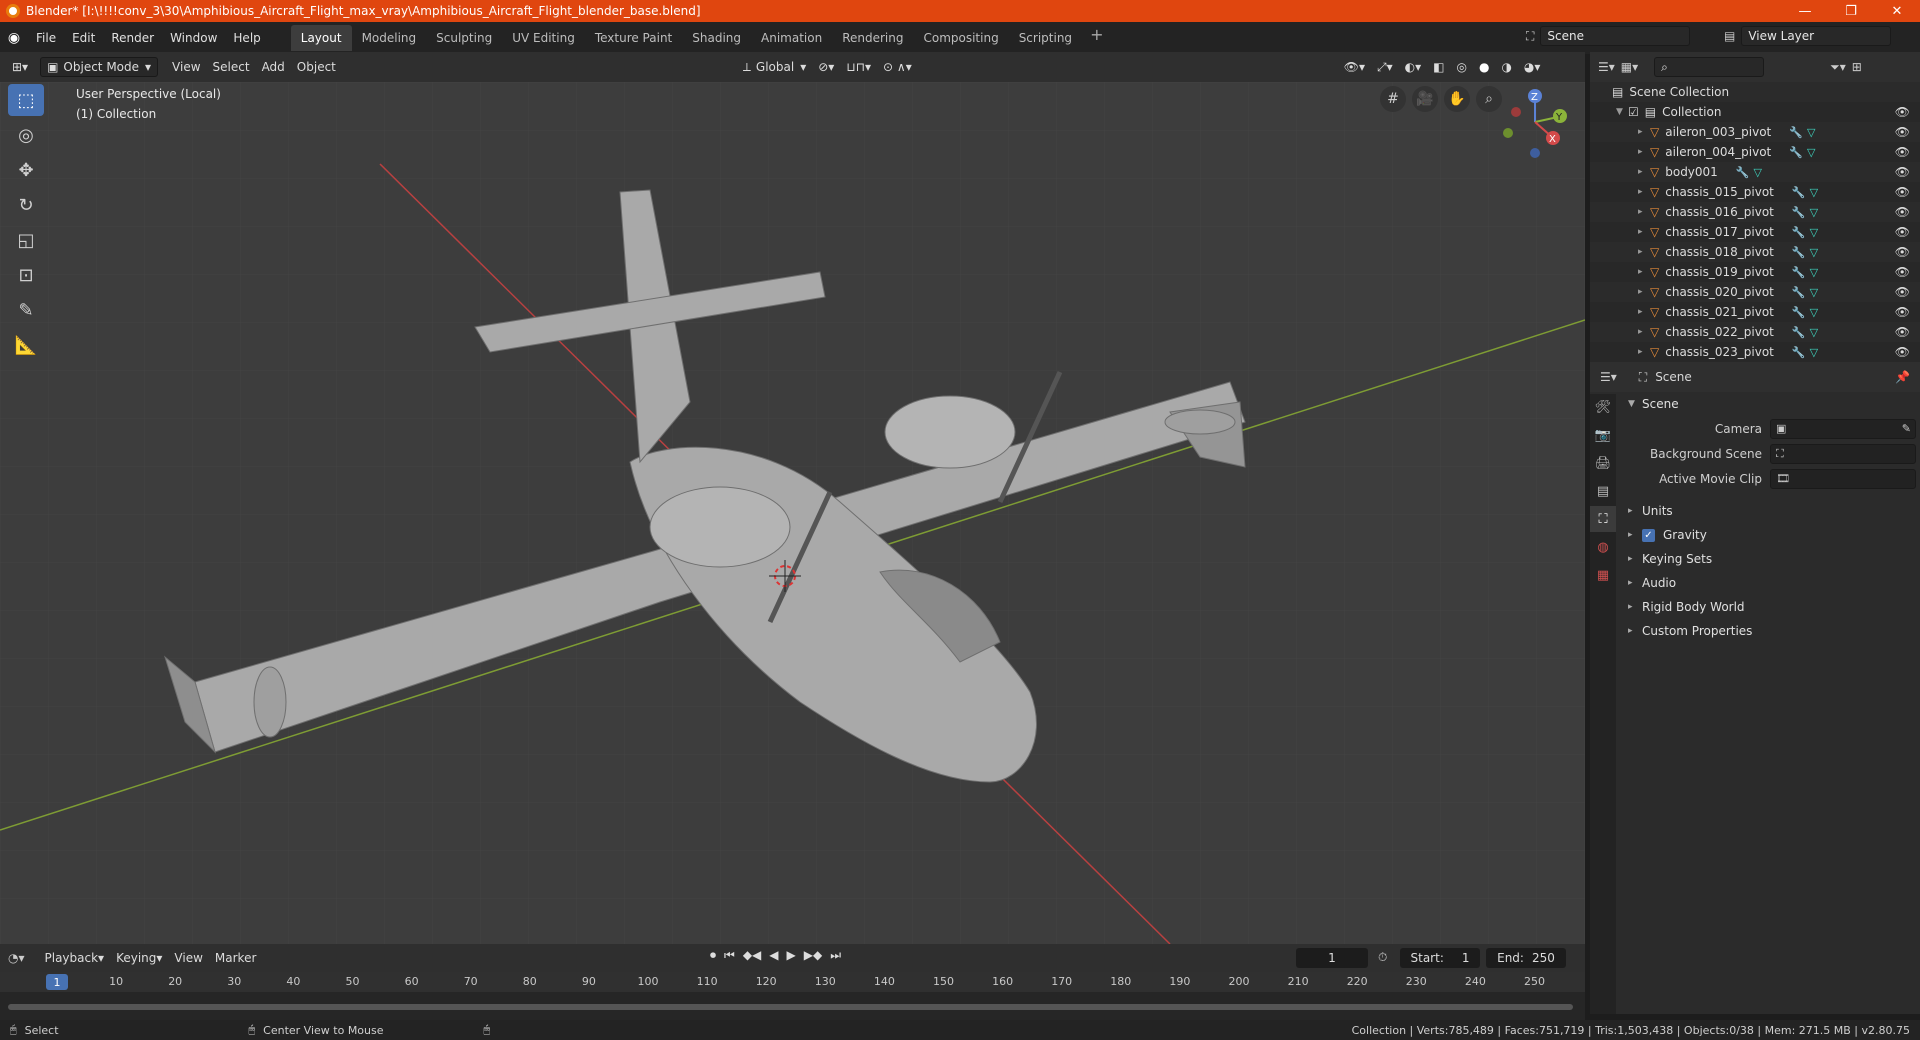 The image size is (1920, 1040). What do you see at coordinates (1425, 99) in the screenshot?
I see `camera-view-icon: 🎥` at bounding box center [1425, 99].